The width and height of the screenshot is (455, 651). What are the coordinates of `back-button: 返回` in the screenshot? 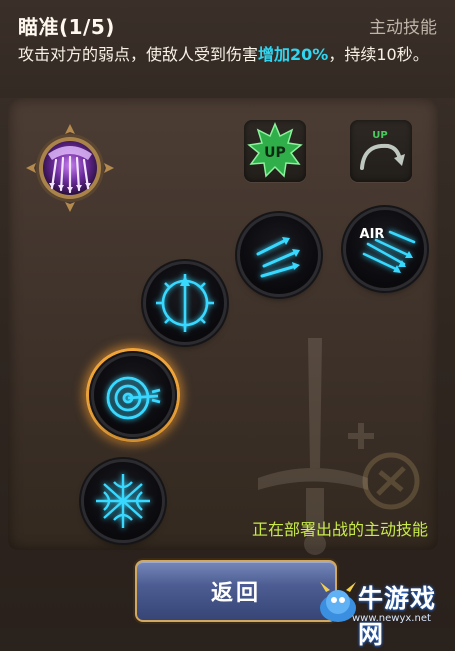 It's located at (236, 591).